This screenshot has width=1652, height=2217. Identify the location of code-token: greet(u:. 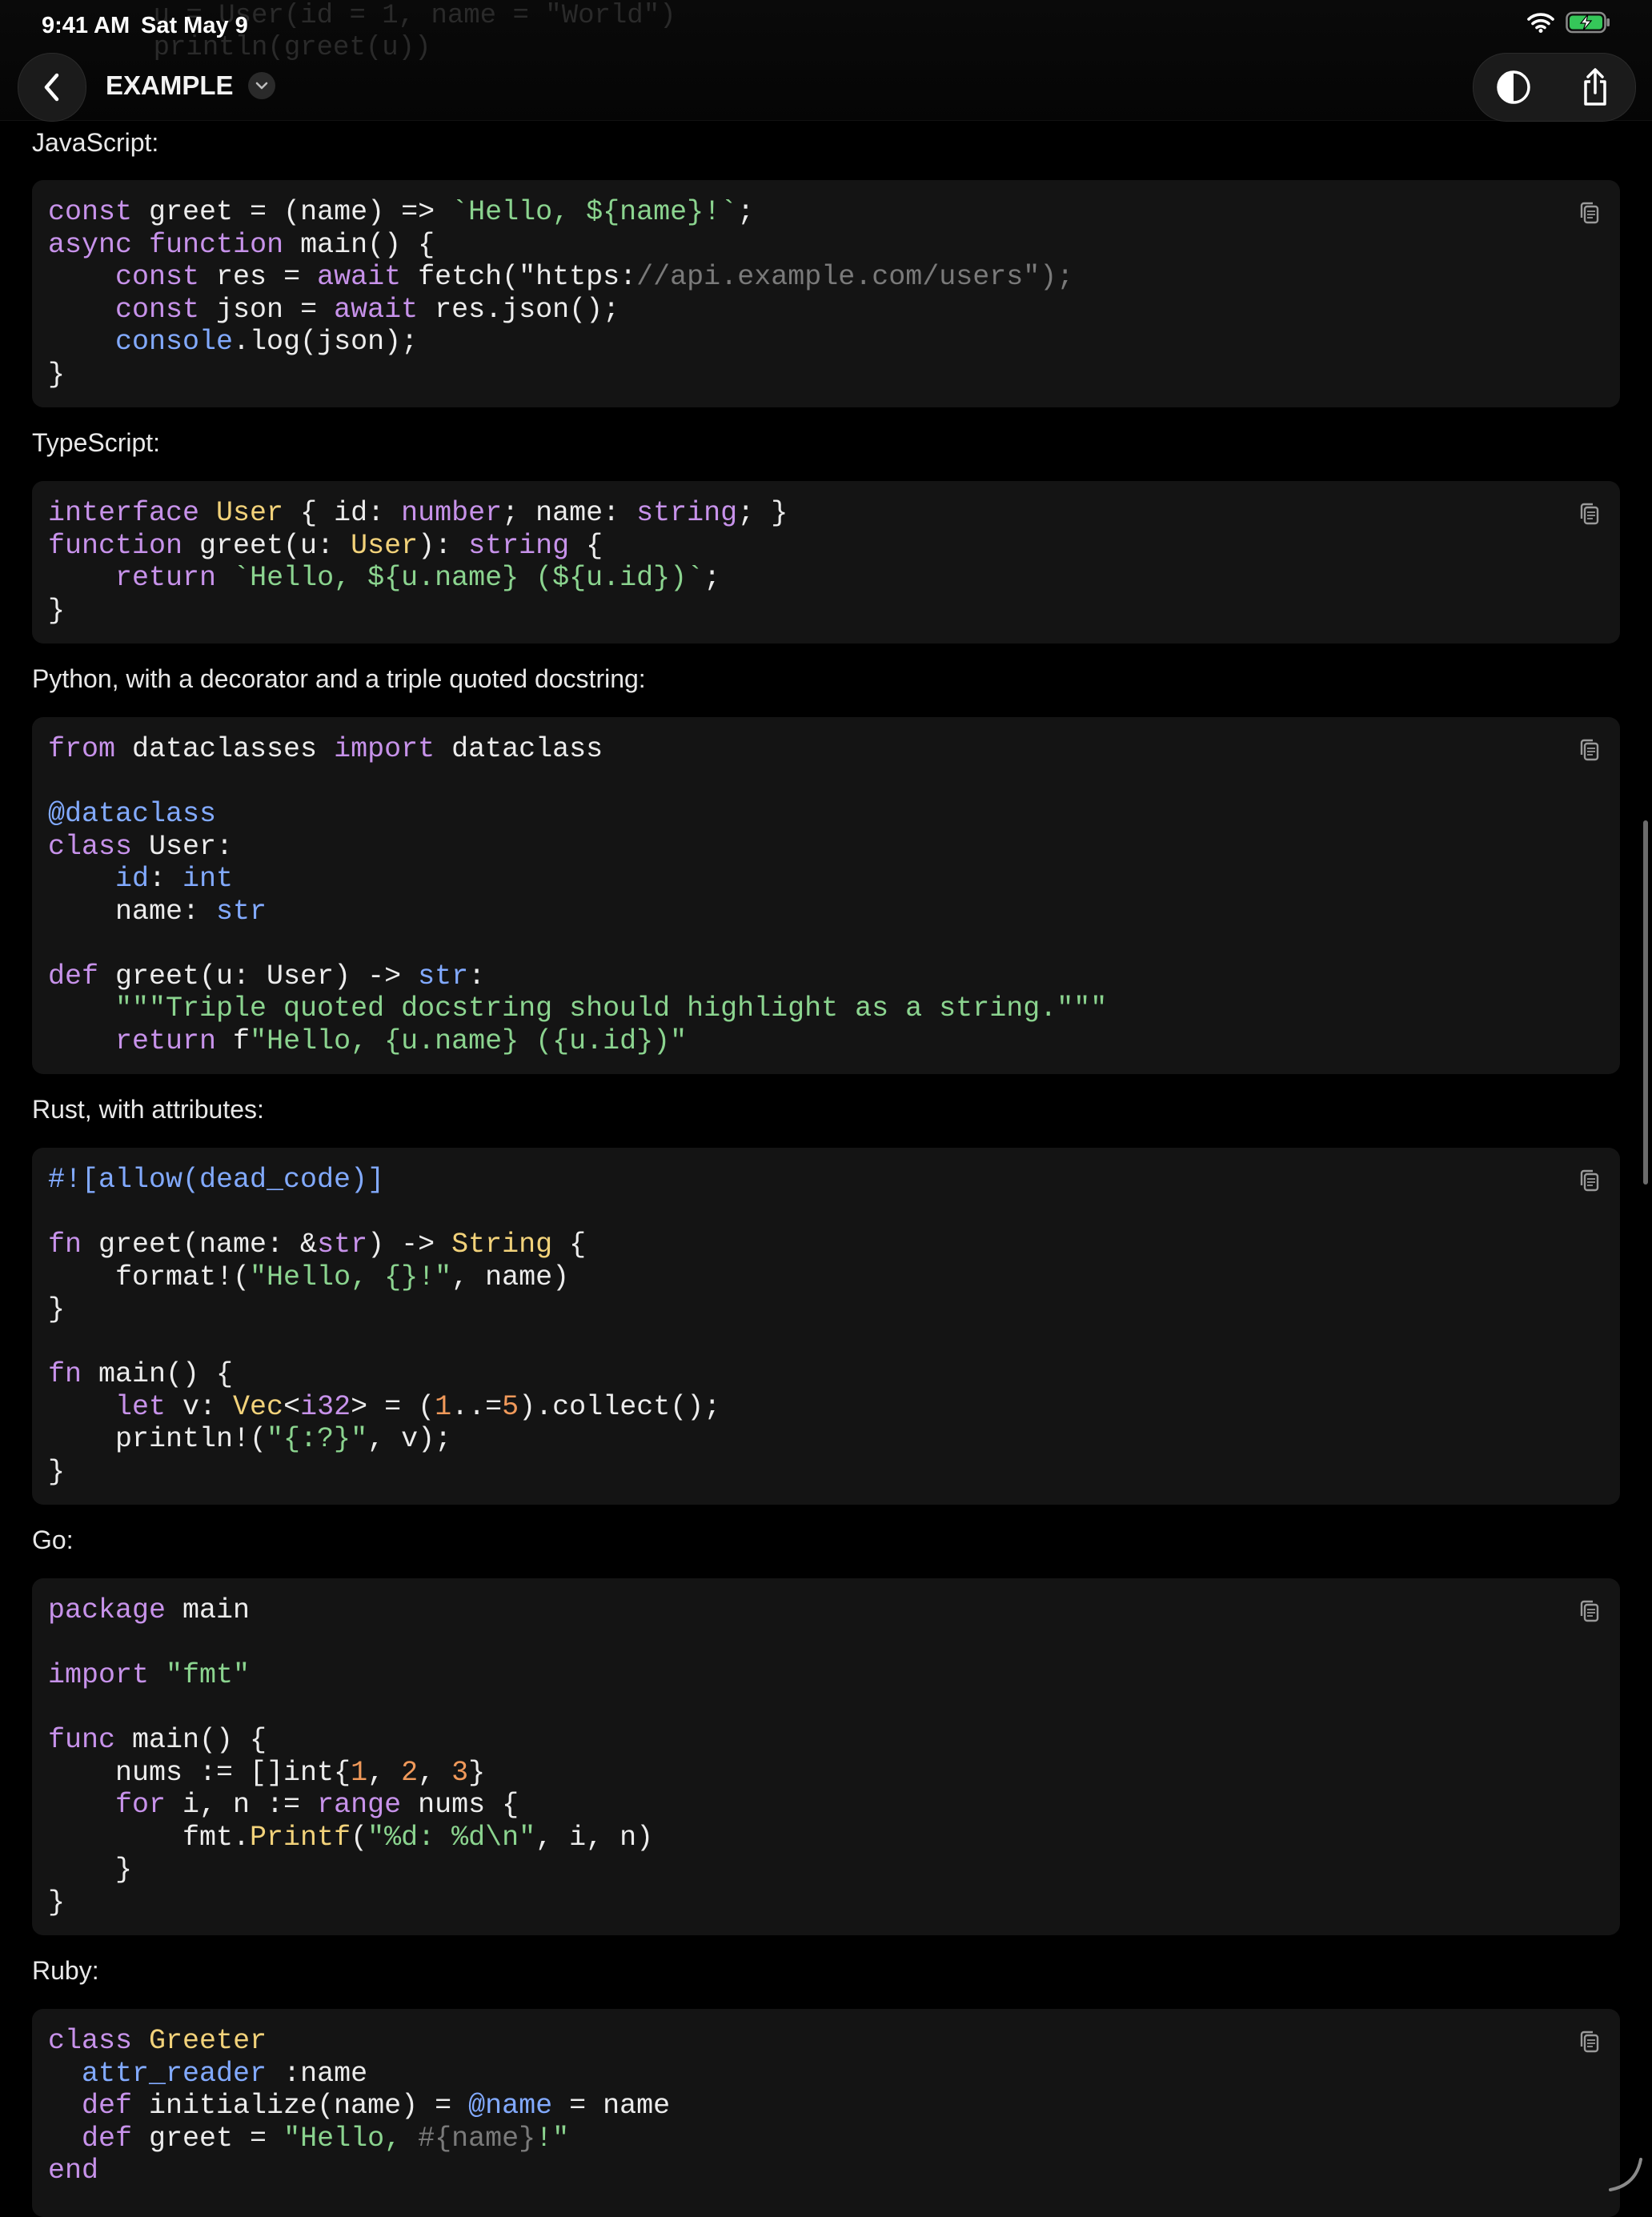
(266, 546).